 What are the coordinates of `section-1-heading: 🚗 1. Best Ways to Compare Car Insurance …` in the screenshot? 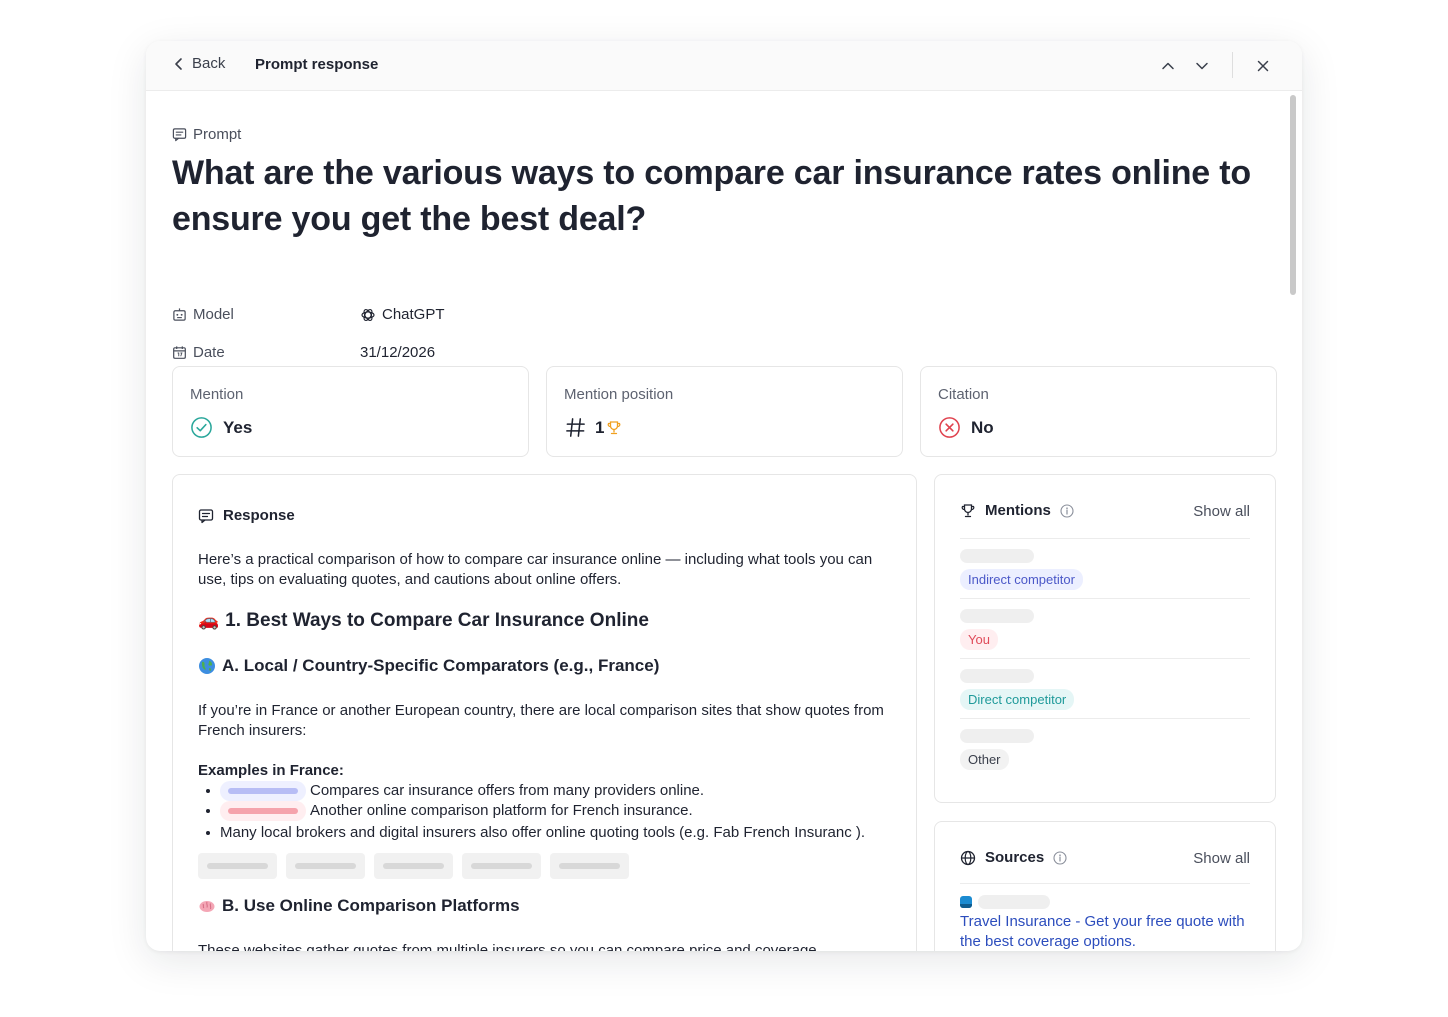 It's located at (423, 621).